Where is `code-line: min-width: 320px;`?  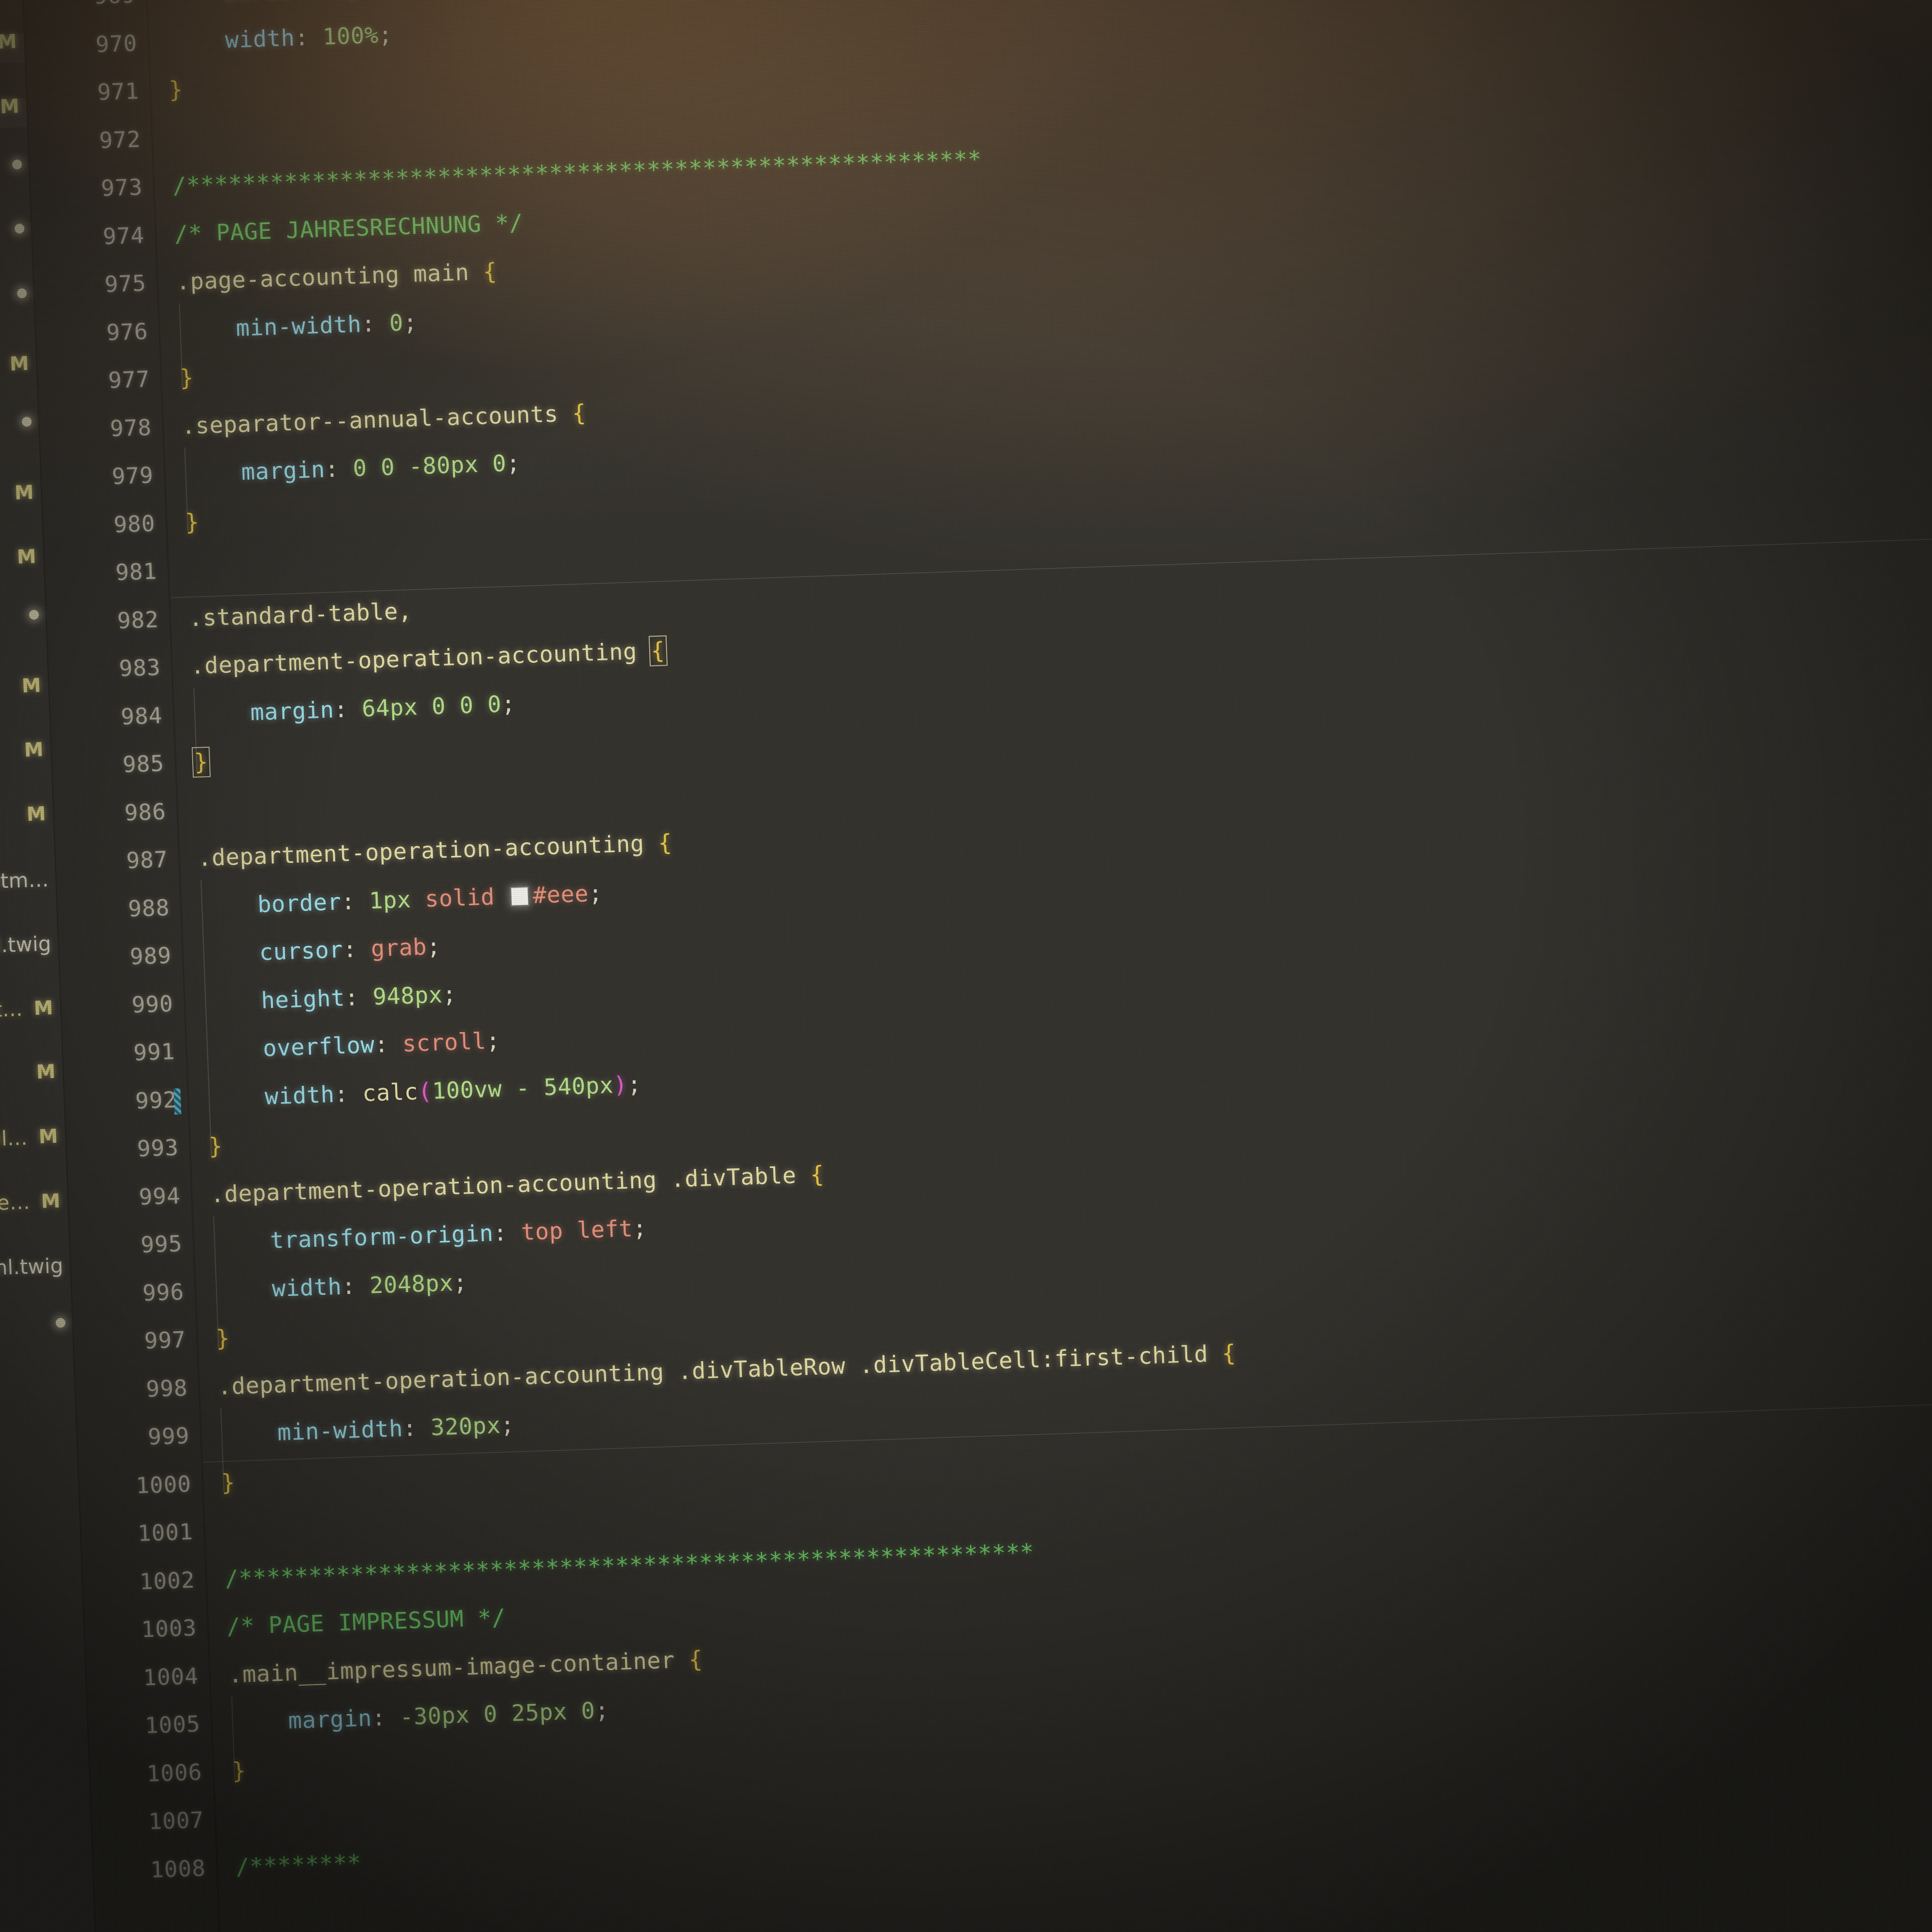 code-line: min-width: 320px; is located at coordinates (396, 1429).